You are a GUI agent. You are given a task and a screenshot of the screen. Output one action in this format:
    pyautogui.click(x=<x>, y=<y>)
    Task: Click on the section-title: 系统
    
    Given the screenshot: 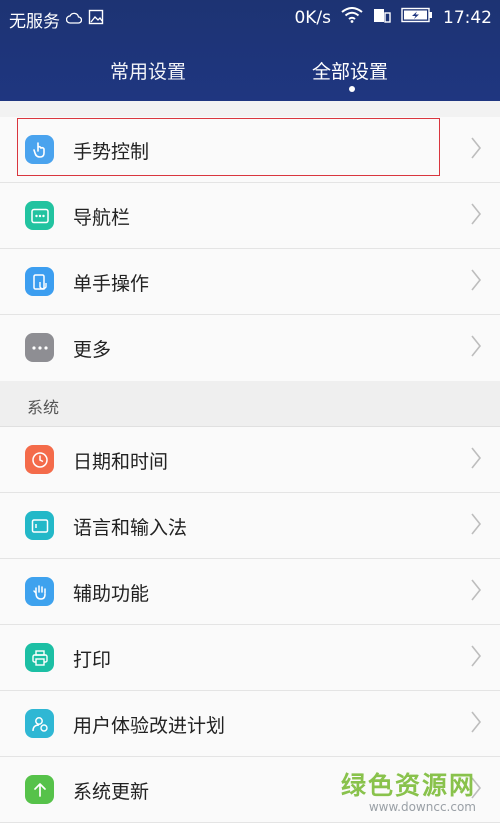 What is the action you would take?
    pyautogui.click(x=43, y=407)
    